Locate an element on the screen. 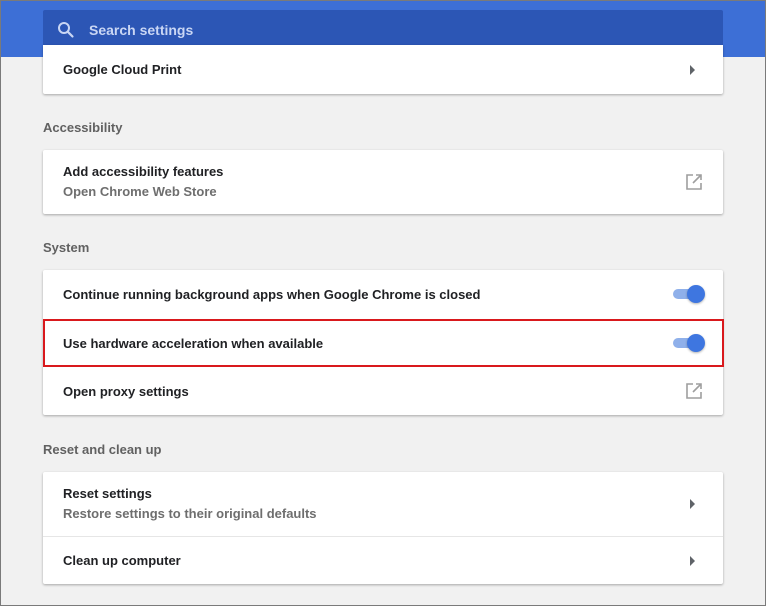  search-input is located at coordinates (389, 29).